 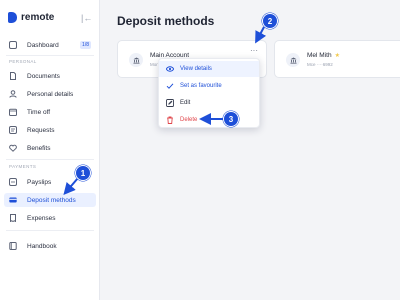 What do you see at coordinates (270, 21) in the screenshot?
I see `step-marker-2: 2` at bounding box center [270, 21].